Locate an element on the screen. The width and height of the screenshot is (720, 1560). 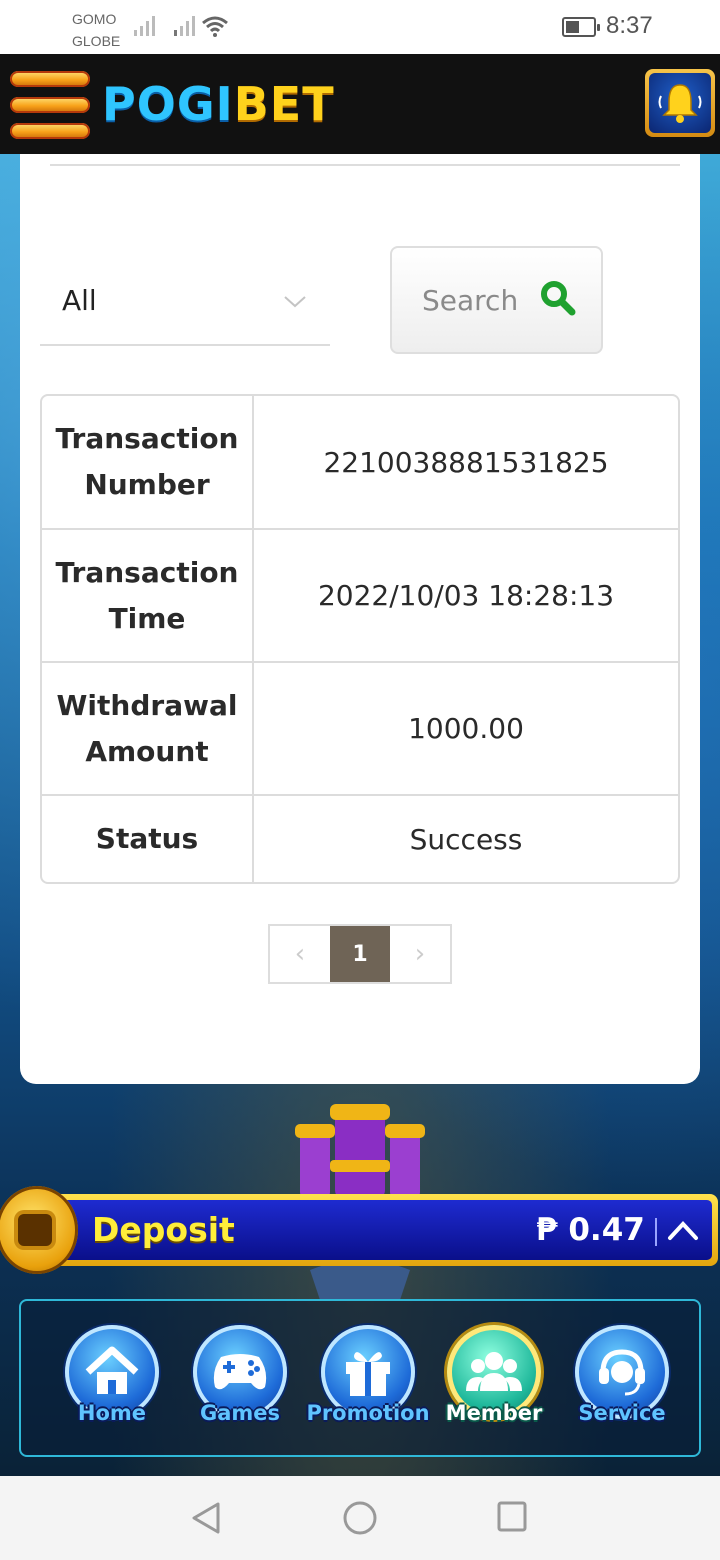
table-row: Transaction Time 2022/10/03 18:28:13 is located at coordinates (360, 596).